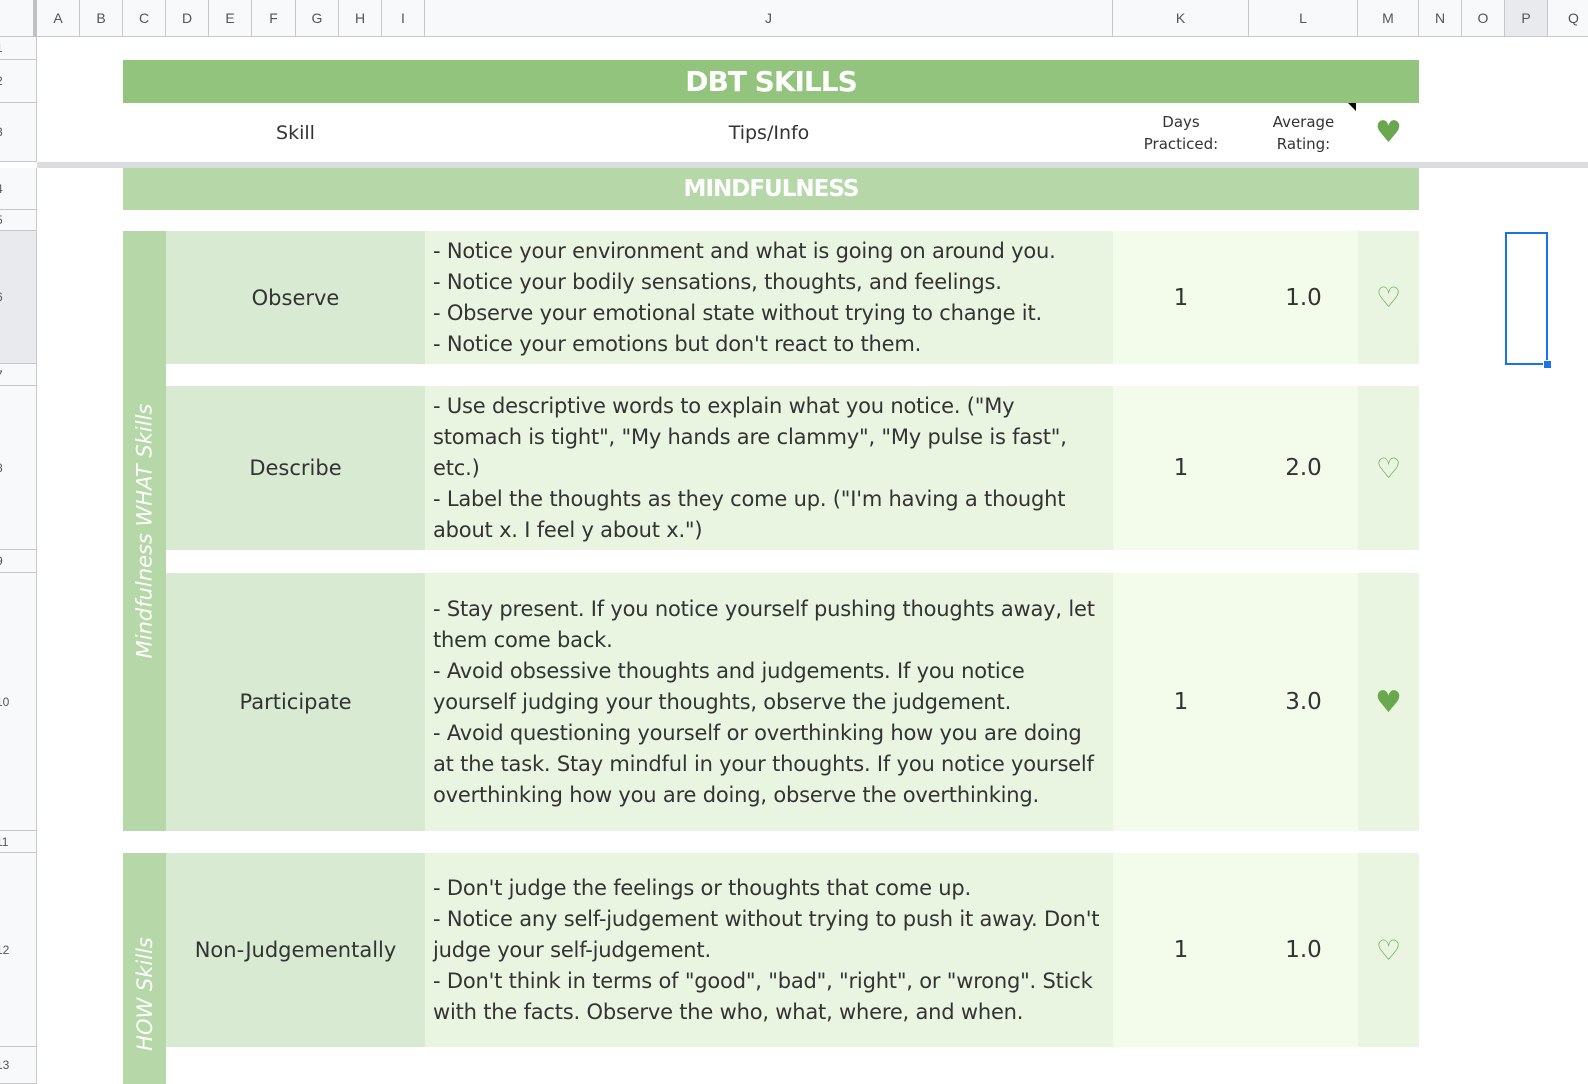 The width and height of the screenshot is (1588, 1084). I want to click on select-all-corner, so click(18, 18).